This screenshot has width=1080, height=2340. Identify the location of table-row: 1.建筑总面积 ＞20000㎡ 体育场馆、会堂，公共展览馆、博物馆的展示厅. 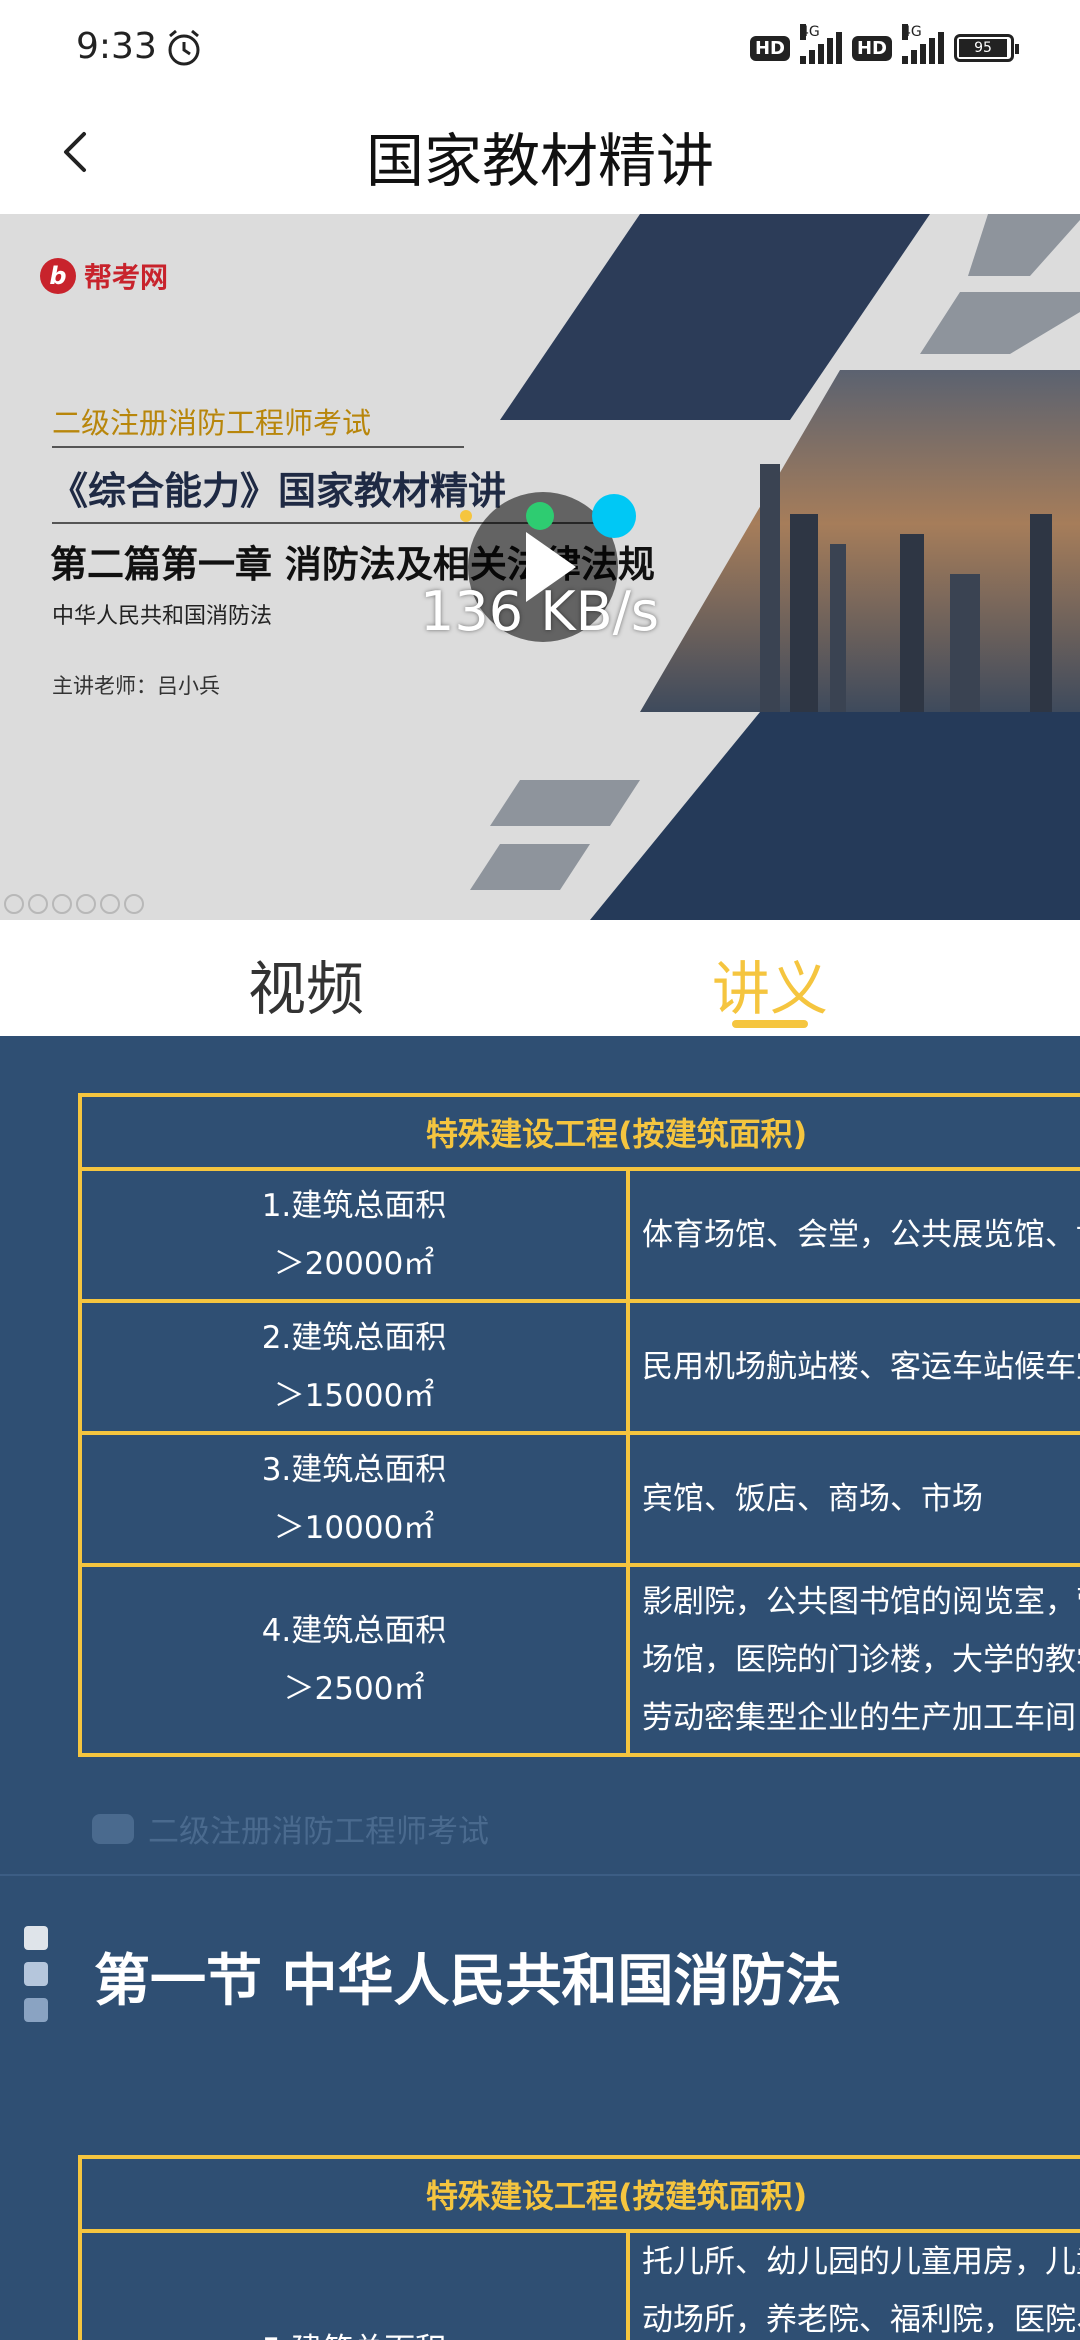
(579, 1235).